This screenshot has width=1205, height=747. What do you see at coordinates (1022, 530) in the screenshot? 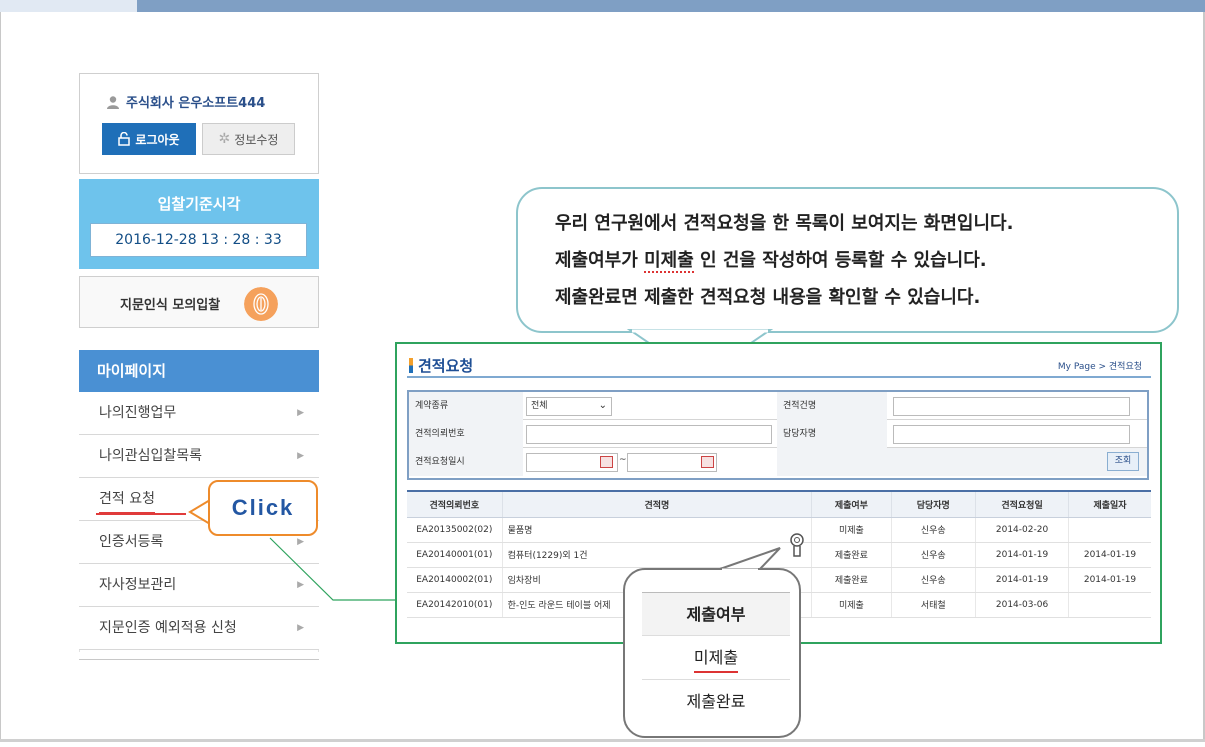
I see `table-cell: 2014-02-20` at bounding box center [1022, 530].